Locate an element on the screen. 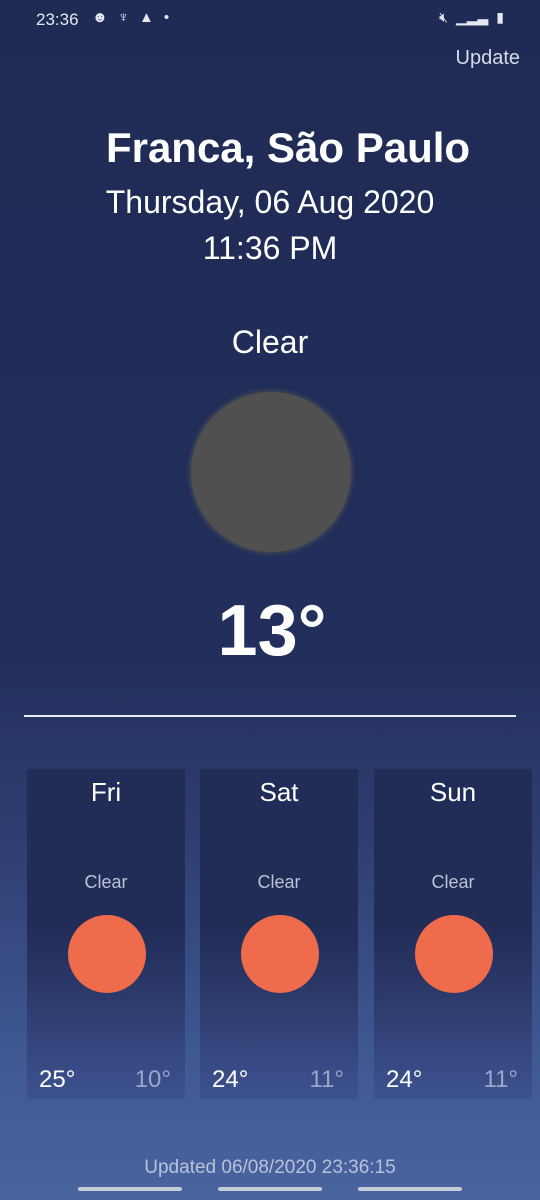 This screenshot has height=1200, width=540. usb-icon: ♆ is located at coordinates (123, 17).